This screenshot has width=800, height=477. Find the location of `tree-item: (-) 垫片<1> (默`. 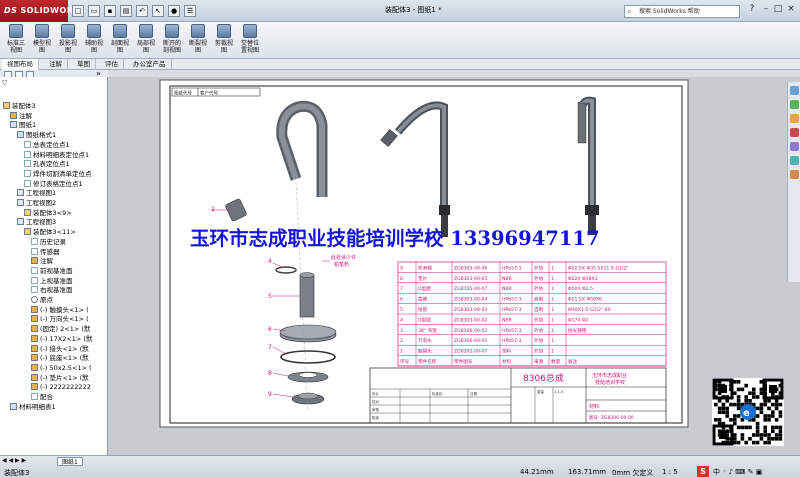

tree-item: (-) 垫片<1> (默 is located at coordinates (60, 378).